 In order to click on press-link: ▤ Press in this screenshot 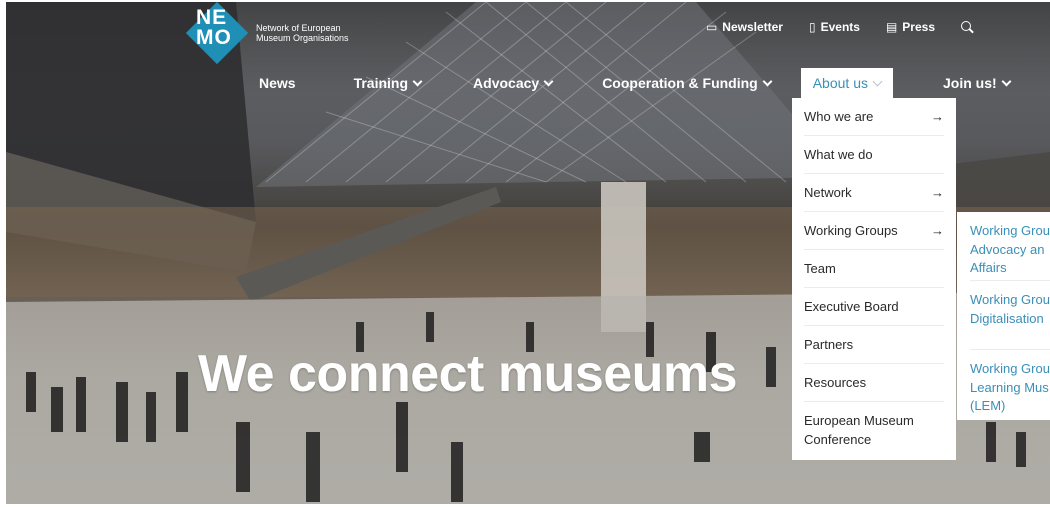, I will do `click(910, 27)`.